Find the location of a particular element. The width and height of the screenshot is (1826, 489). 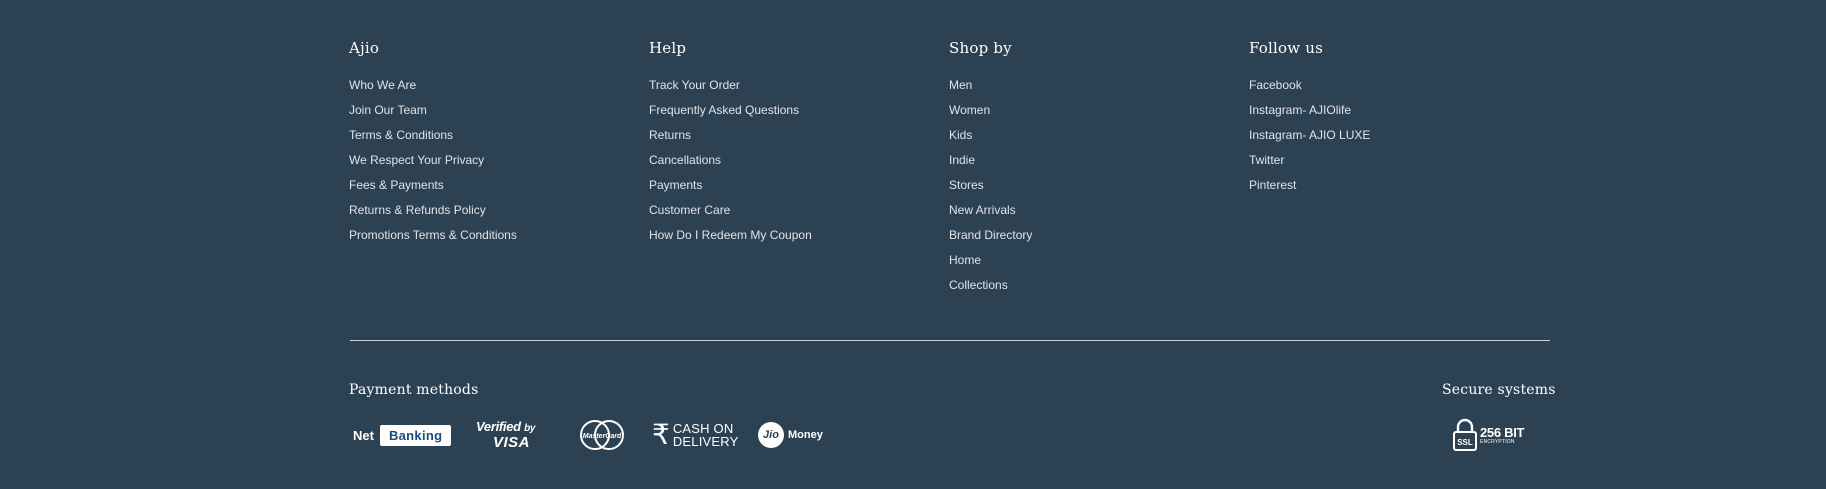

footer-link-instagram-ajiolife: Instagram- AJIOlife is located at coordinates (1300, 110).